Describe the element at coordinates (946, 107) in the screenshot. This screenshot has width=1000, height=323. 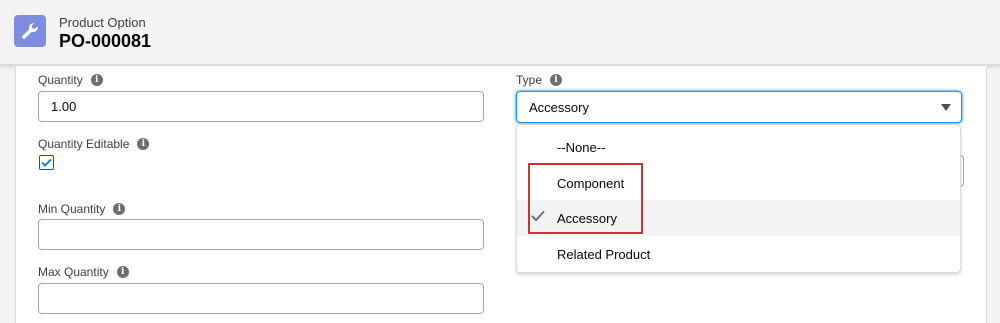
I see `chevron-down-icon` at that location.